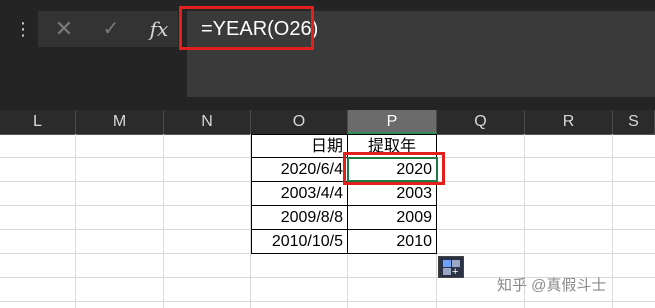  I want to click on column-header-l: L, so click(38, 122).